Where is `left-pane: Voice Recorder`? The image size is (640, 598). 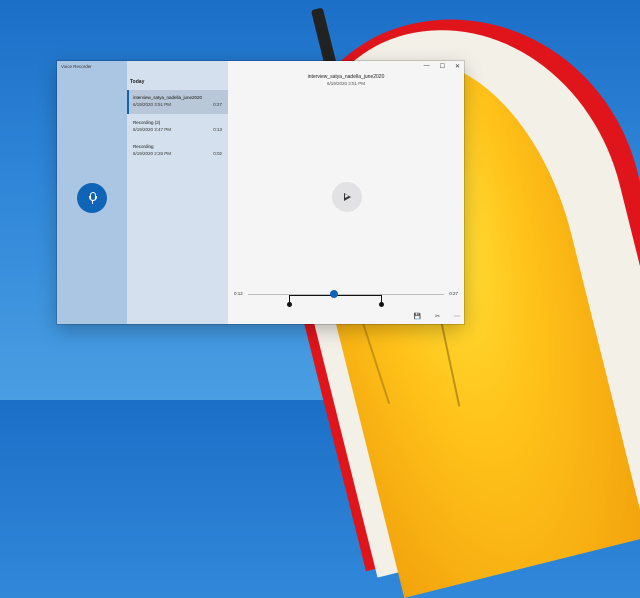 left-pane: Voice Recorder is located at coordinates (92, 192).